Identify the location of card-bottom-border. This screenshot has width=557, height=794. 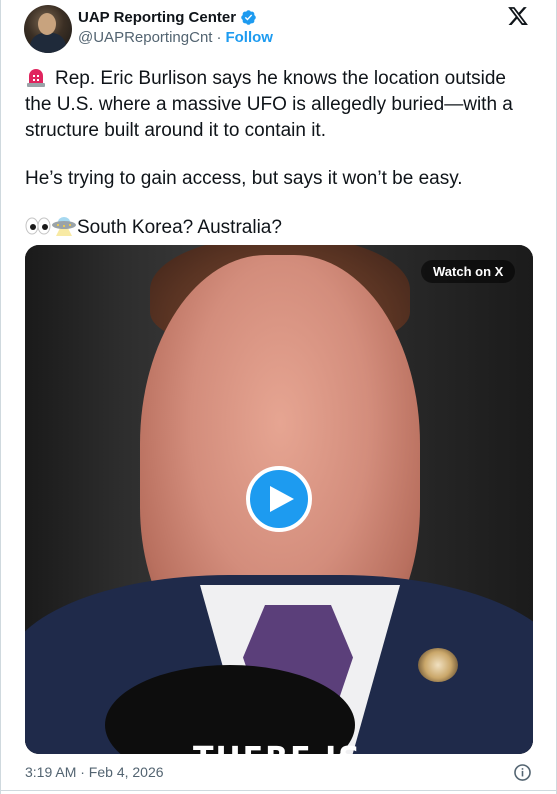
(278, 790).